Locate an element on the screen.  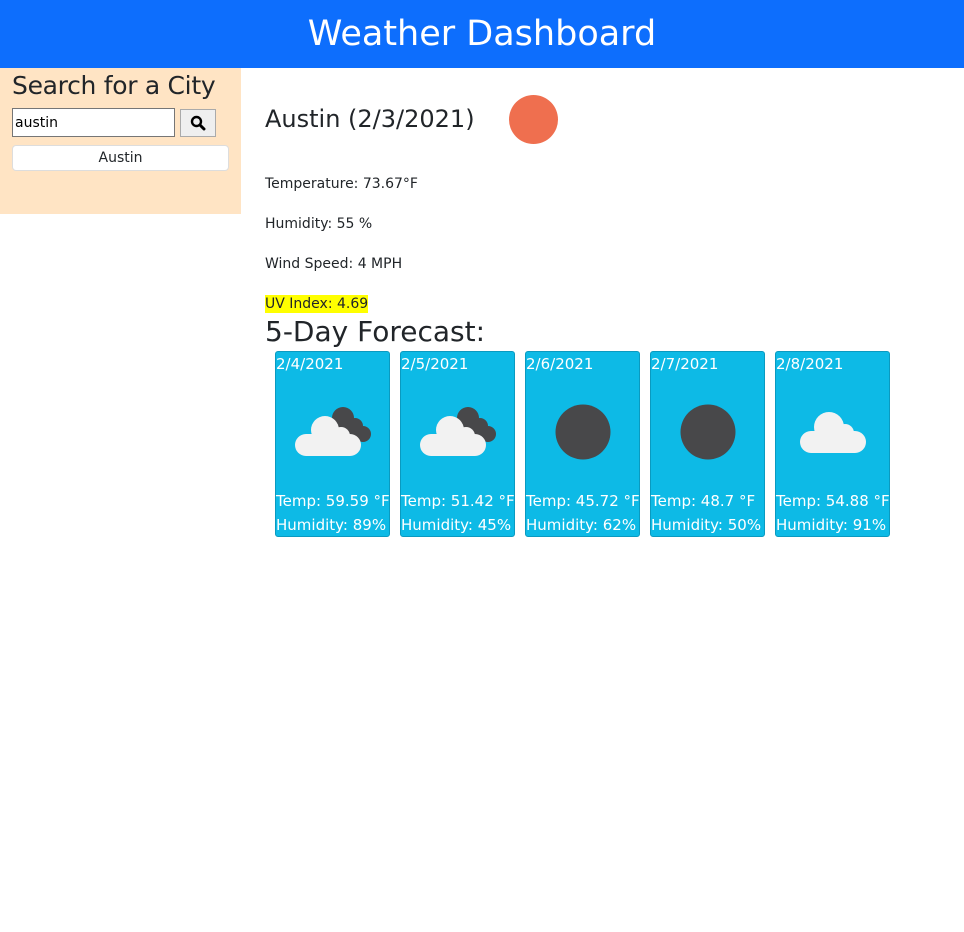
search-button is located at coordinates (198, 122).